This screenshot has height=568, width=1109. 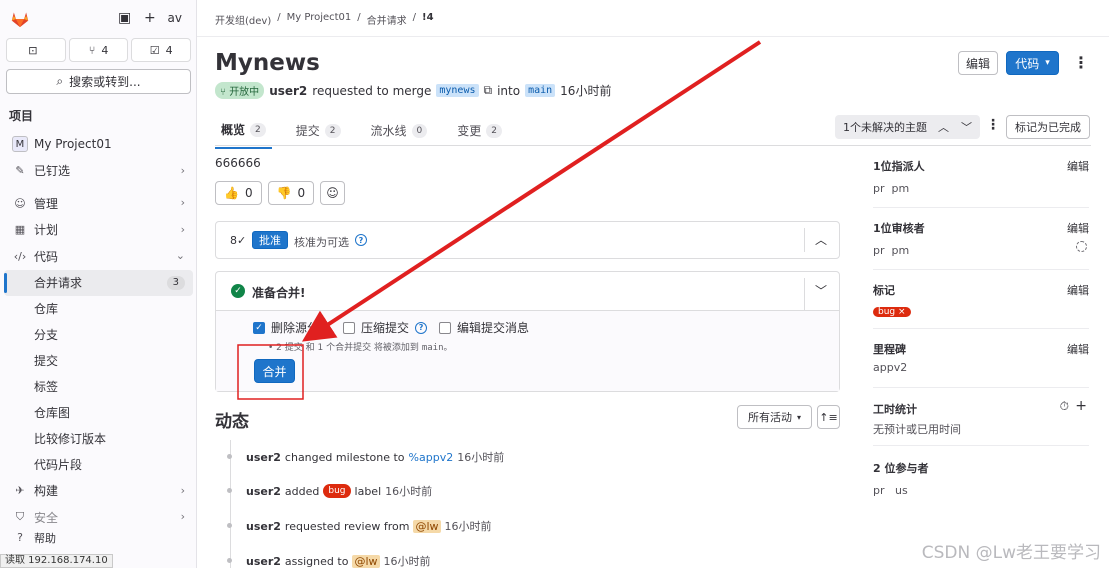 I want to click on label-badge: bug, so click(x=337, y=491).